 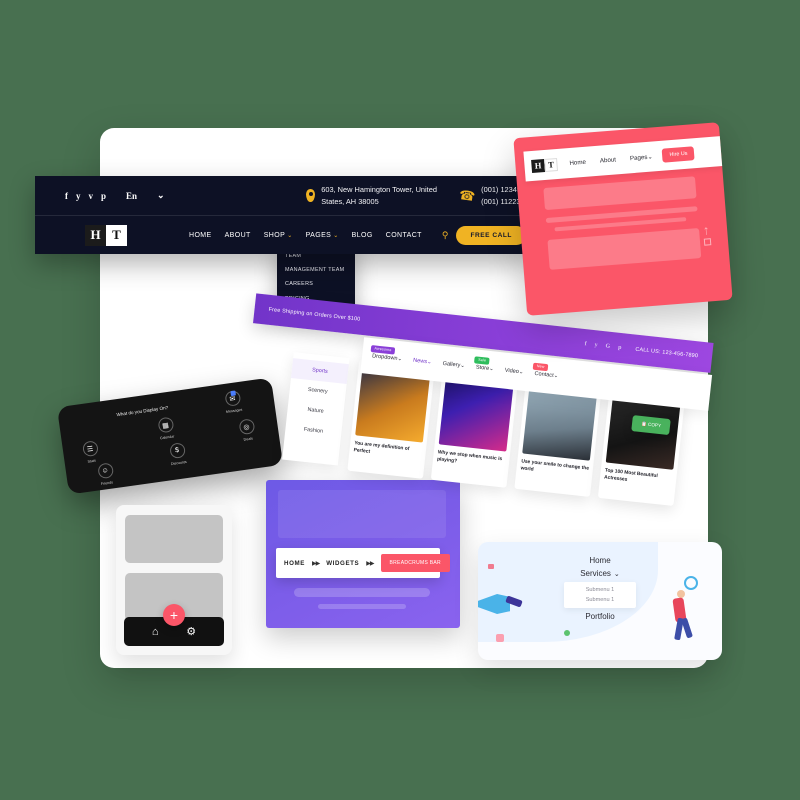 What do you see at coordinates (115, 195) in the screenshot?
I see `social-links: f y v p En ⌄` at bounding box center [115, 195].